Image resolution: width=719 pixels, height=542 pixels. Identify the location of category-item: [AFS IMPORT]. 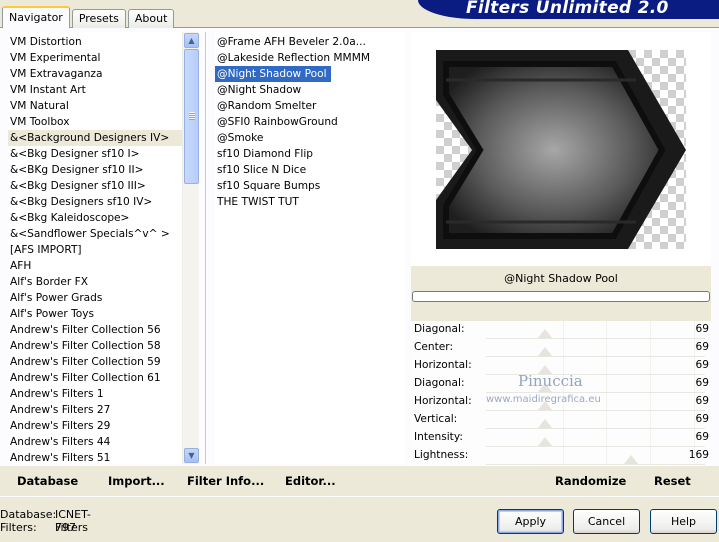
(95, 250).